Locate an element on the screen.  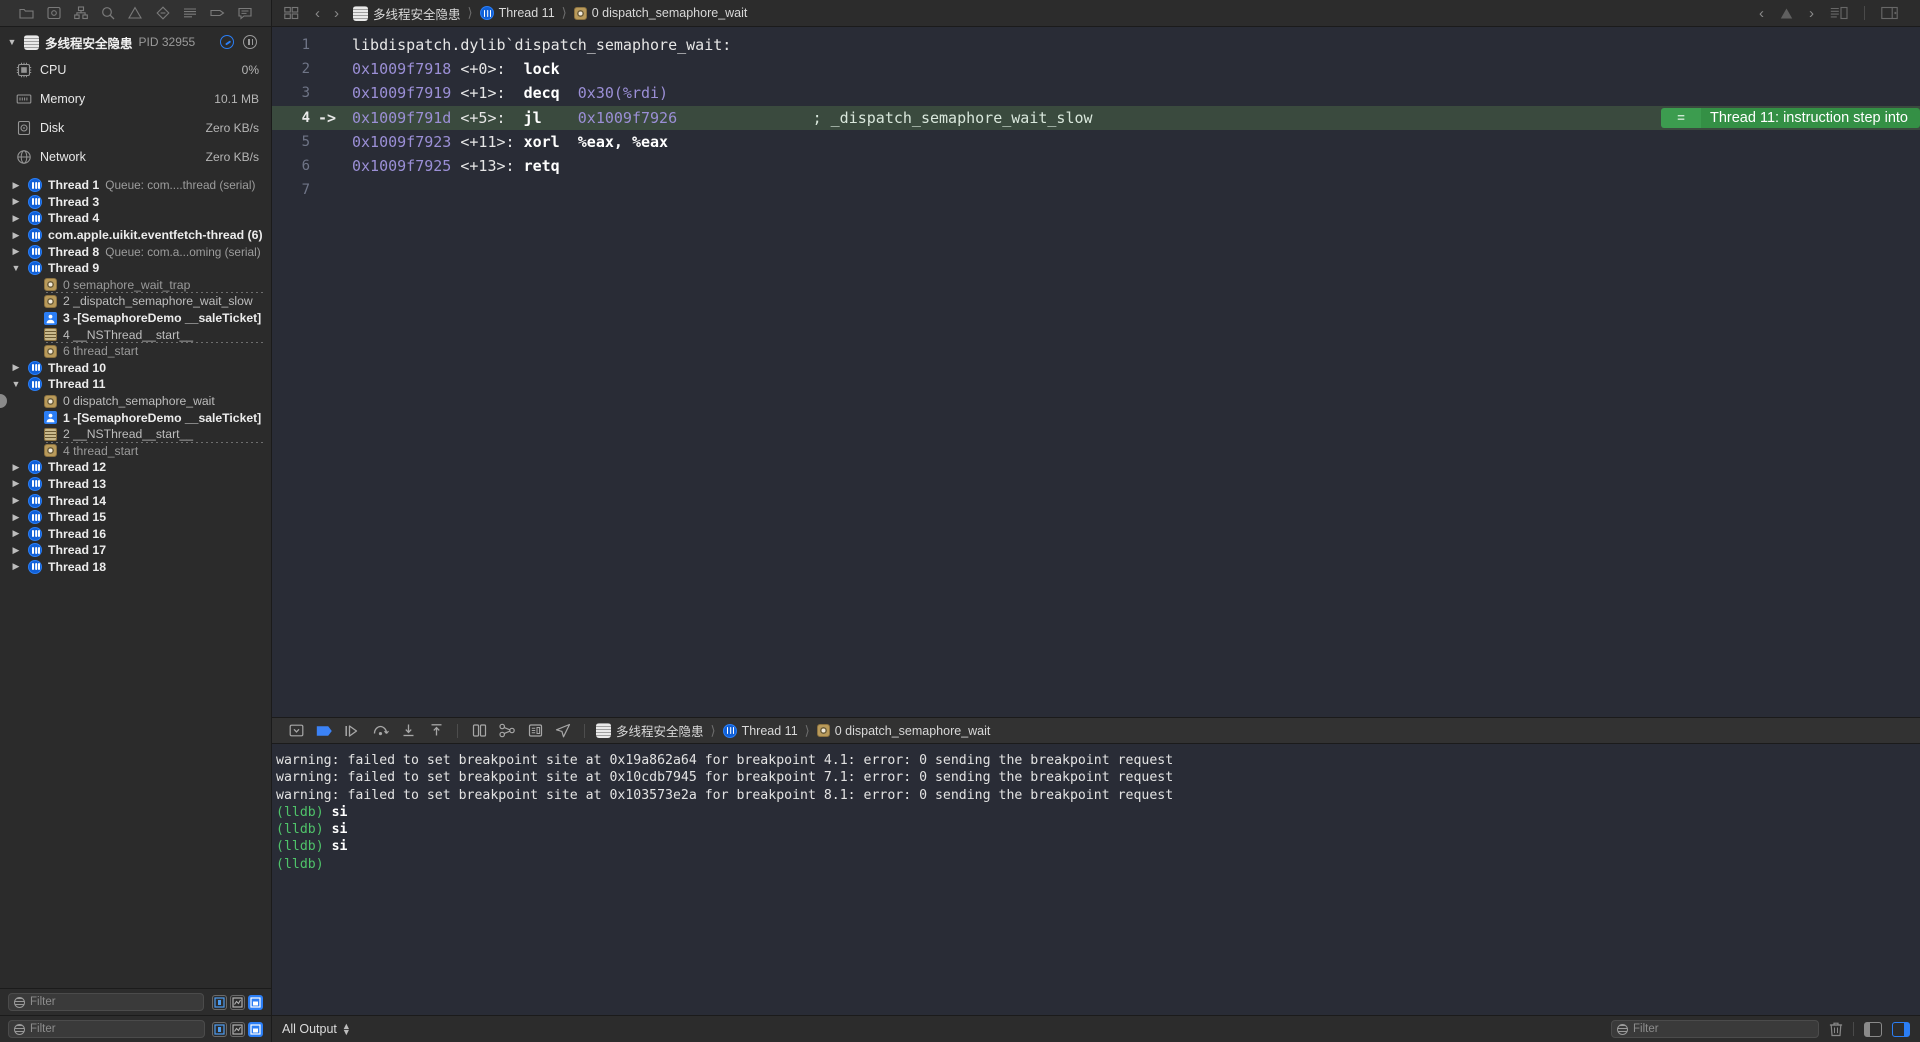
breakpoint-icon is located at coordinates (163, 13).